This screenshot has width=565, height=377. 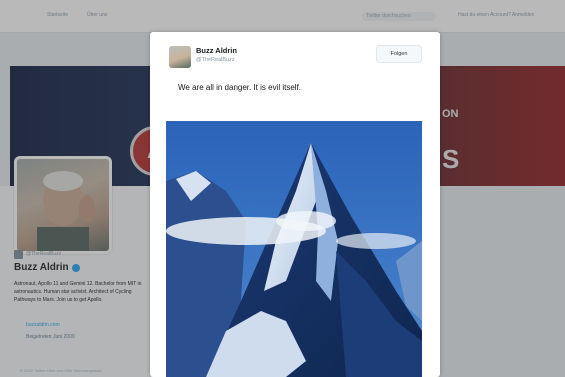 What do you see at coordinates (399, 54) in the screenshot?
I see `follow-button: Folgen` at bounding box center [399, 54].